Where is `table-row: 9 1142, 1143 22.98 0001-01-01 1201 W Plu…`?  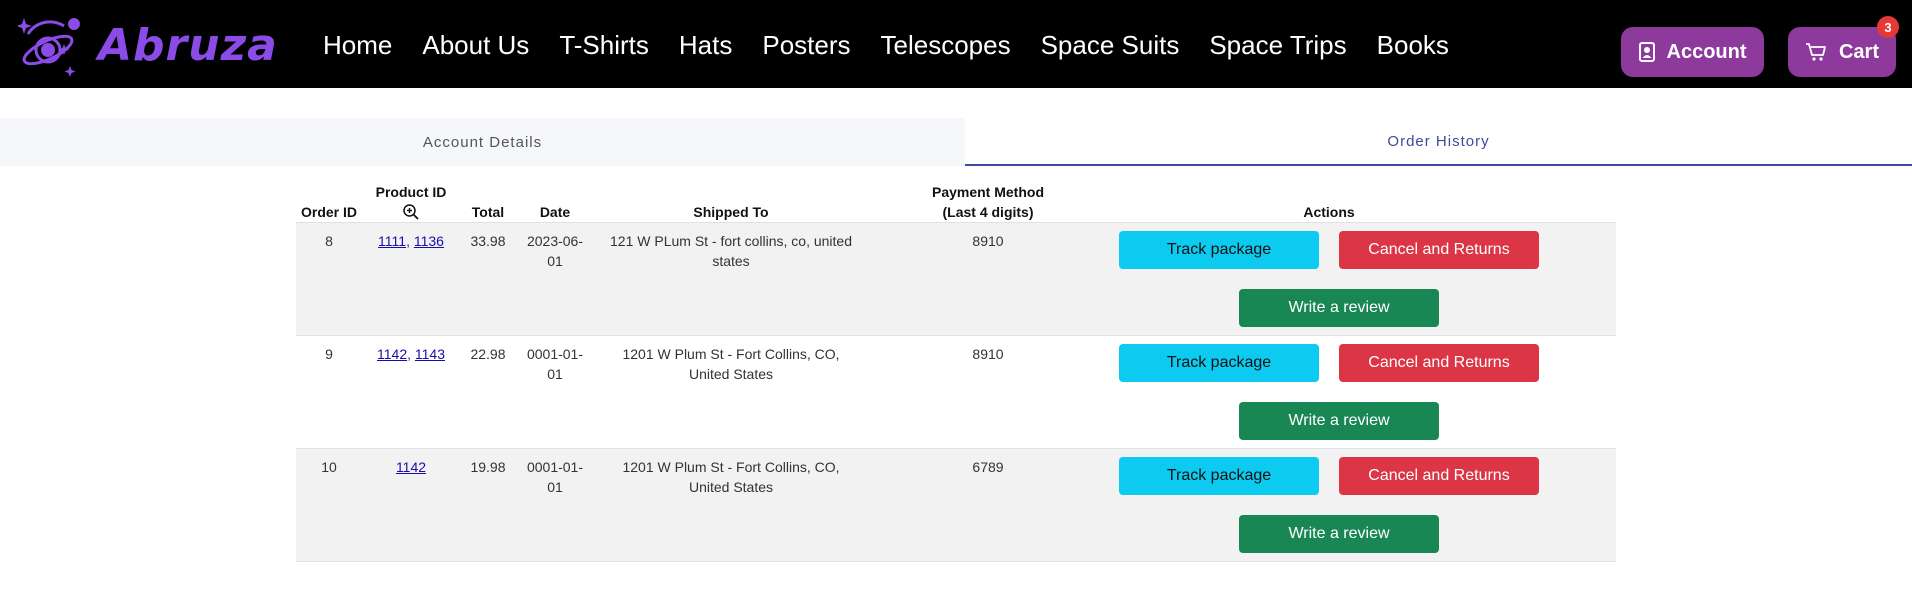
table-row: 9 1142, 1143 22.98 0001-01-01 1201 W Plu… is located at coordinates (956, 392).